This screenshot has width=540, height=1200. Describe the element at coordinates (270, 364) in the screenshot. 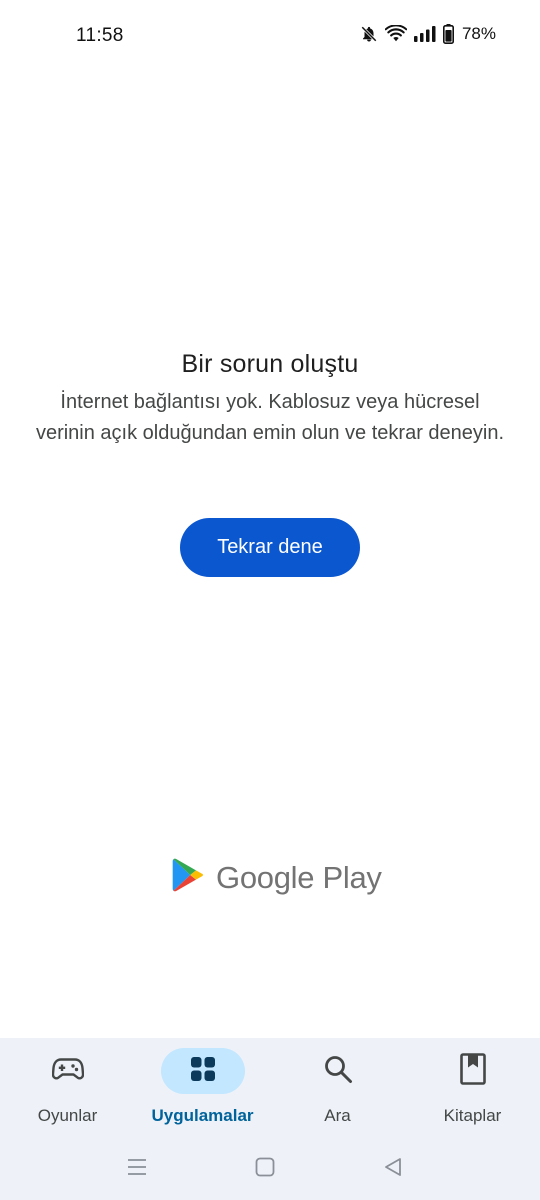

I see `error-title: Bir sorun oluştu` at that location.